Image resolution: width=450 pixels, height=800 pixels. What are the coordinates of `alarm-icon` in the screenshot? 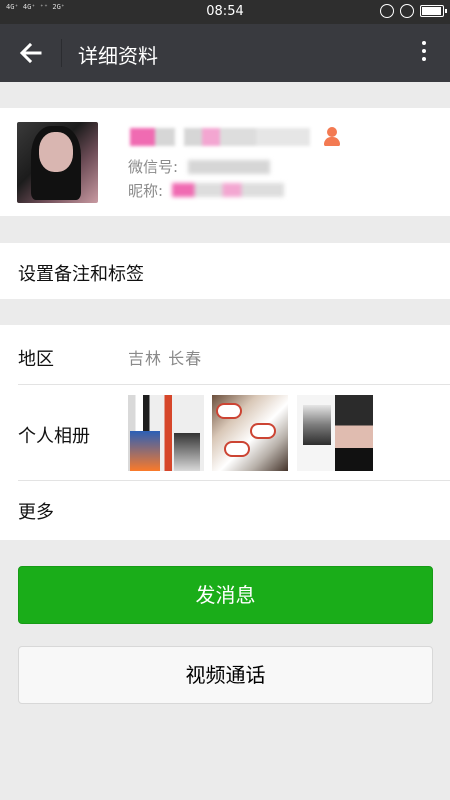 It's located at (407, 11).